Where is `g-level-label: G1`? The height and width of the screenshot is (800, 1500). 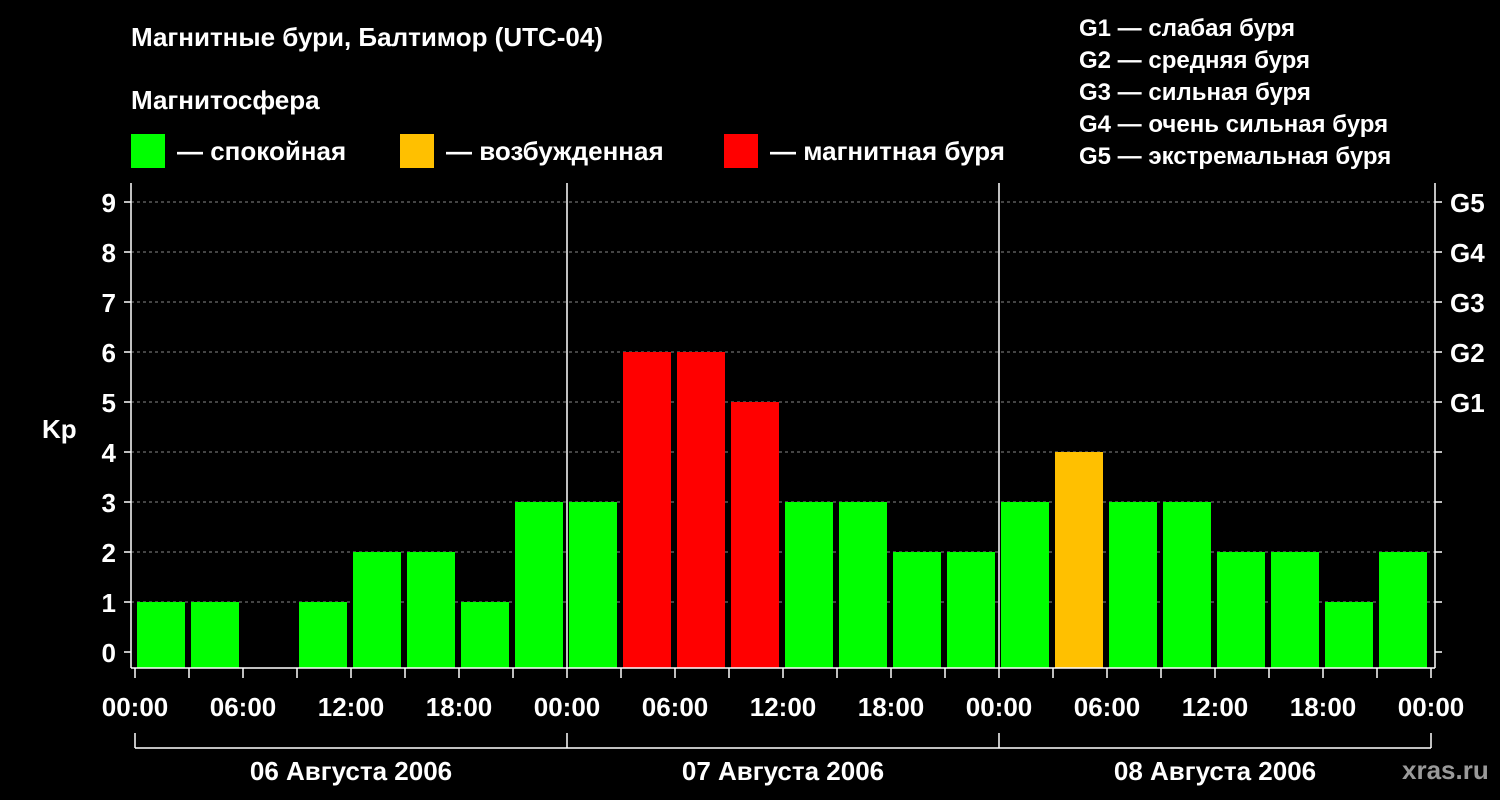 g-level-label: G1 is located at coordinates (1467, 403).